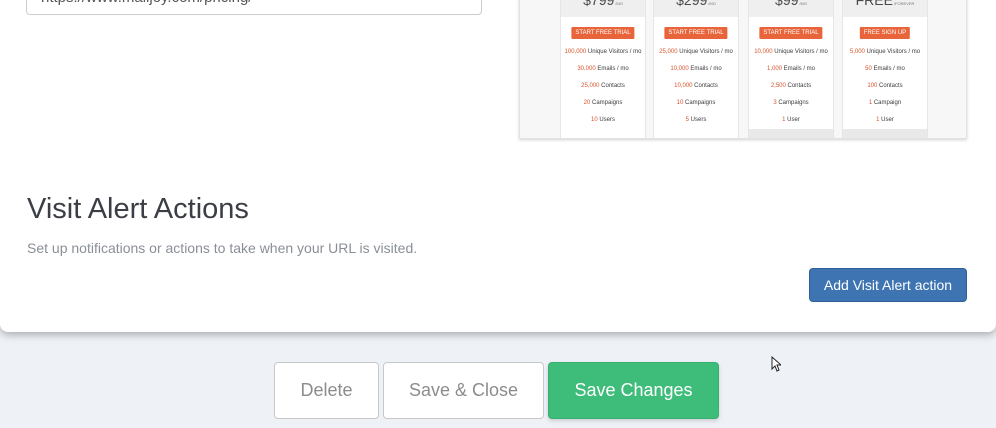 This screenshot has width=996, height=428. Describe the element at coordinates (633, 390) in the screenshot. I see `save-changes-button: Save Changes` at that location.